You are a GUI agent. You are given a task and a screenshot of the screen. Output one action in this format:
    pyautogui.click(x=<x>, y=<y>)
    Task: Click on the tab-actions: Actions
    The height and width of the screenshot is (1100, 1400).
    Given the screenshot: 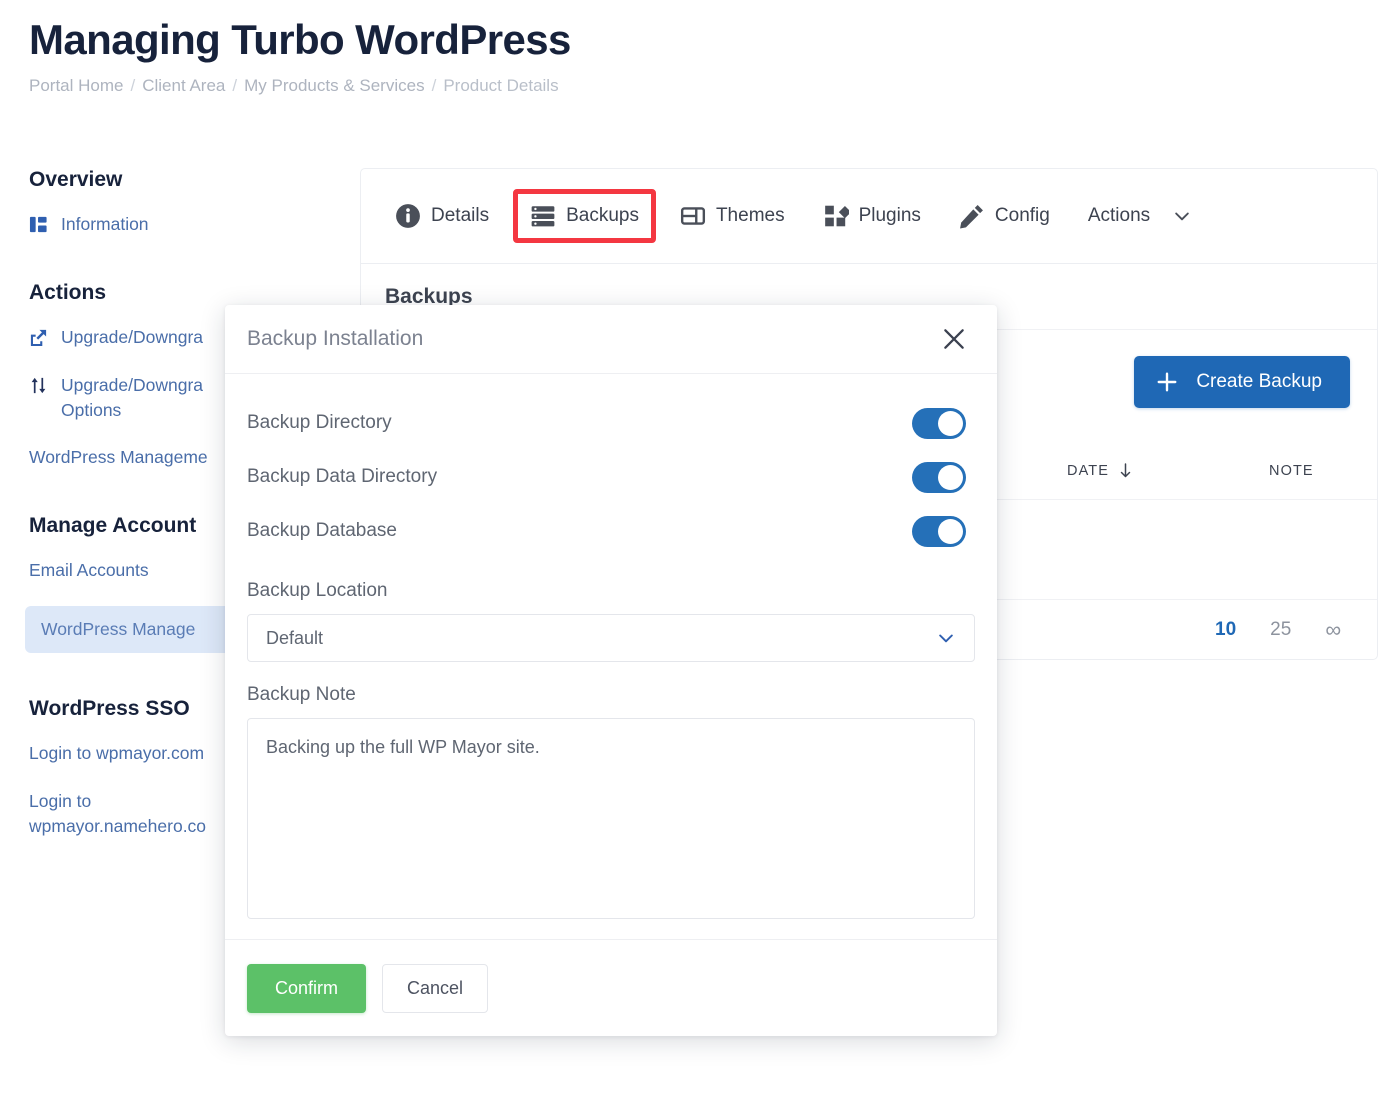 What is the action you would take?
    pyautogui.click(x=1140, y=216)
    